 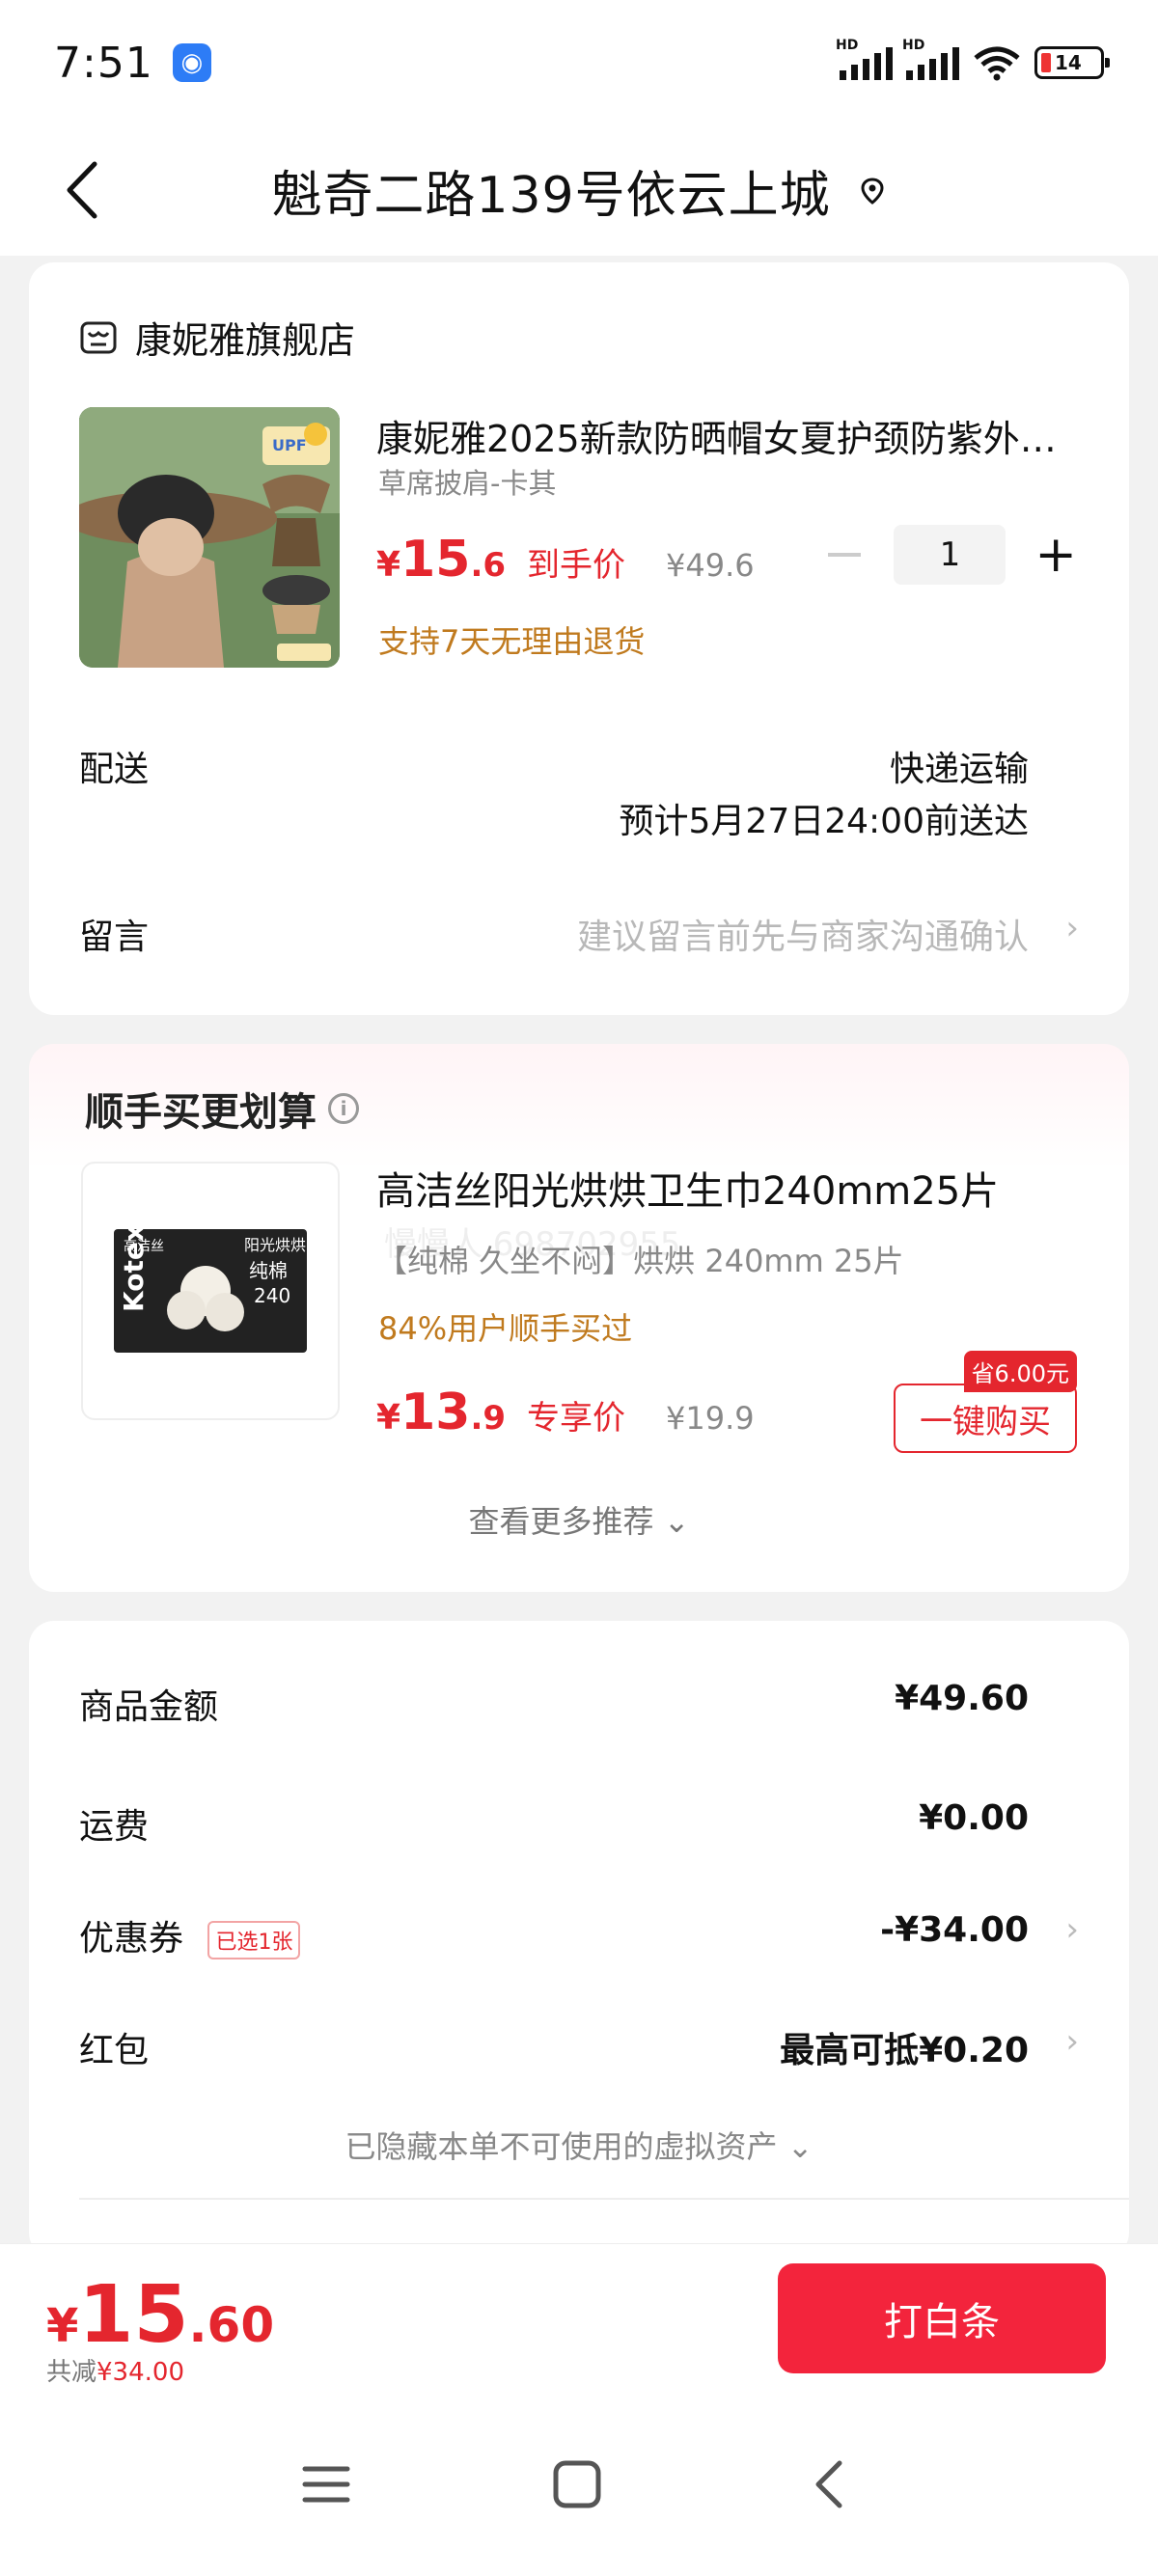 What do you see at coordinates (254, 1940) in the screenshot?
I see `coupon-selected-tag: 已选1张` at bounding box center [254, 1940].